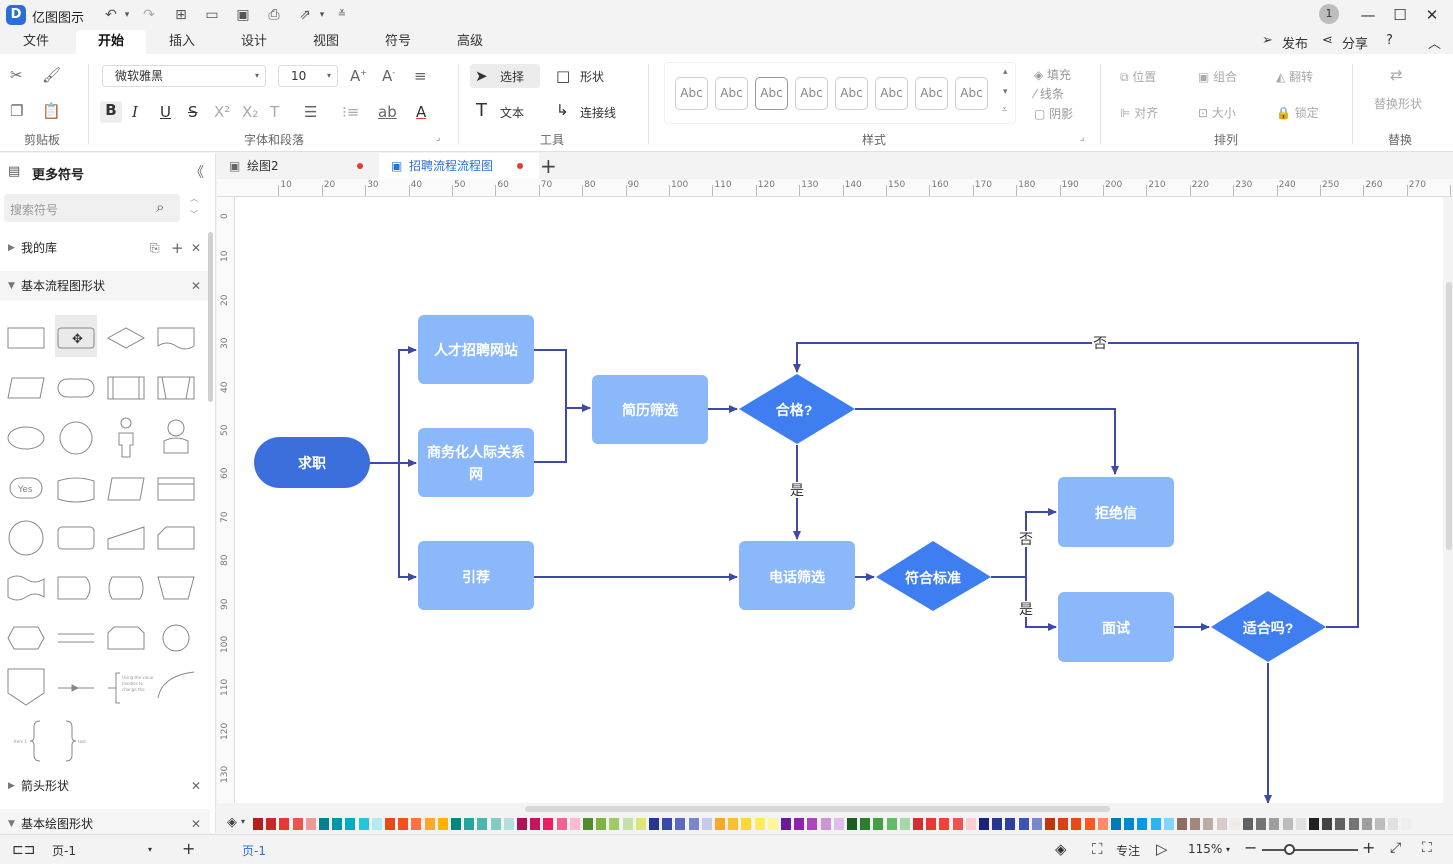 Image resolution: width=1453 pixels, height=864 pixels. I want to click on strikethrough-icon: S, so click(193, 112).